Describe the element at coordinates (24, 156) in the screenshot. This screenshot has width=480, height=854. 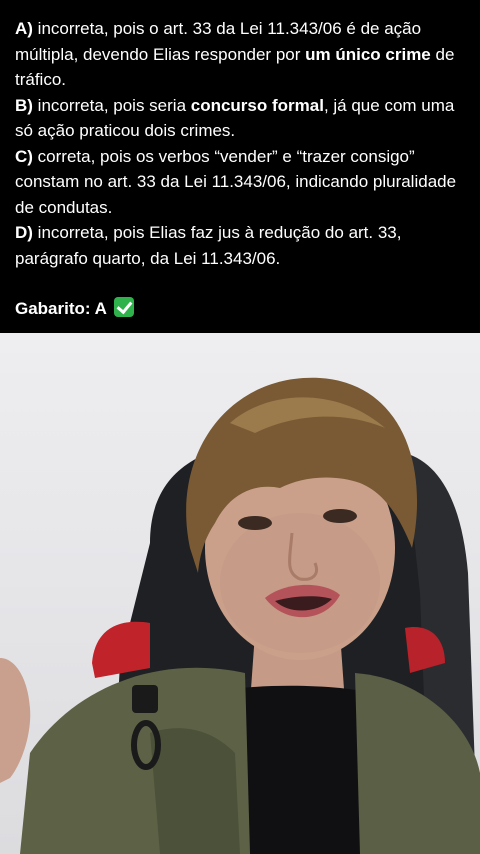
I see `option-c-letter: C)` at that location.